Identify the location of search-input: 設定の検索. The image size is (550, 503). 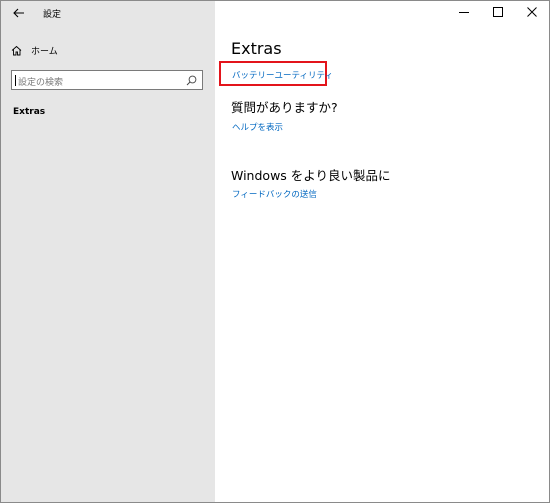
(107, 80).